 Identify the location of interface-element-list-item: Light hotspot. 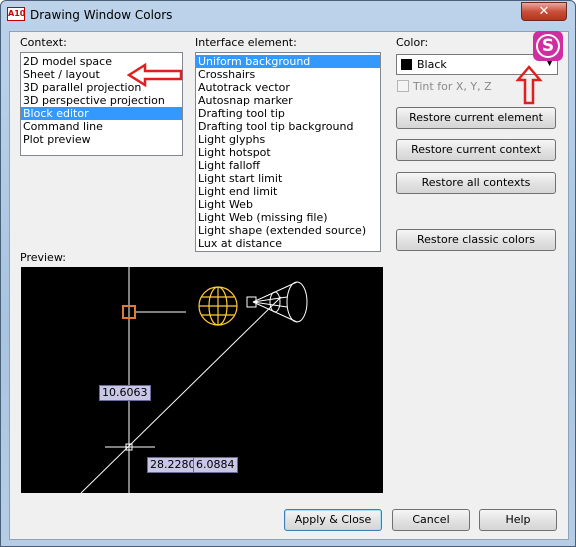
(288, 152).